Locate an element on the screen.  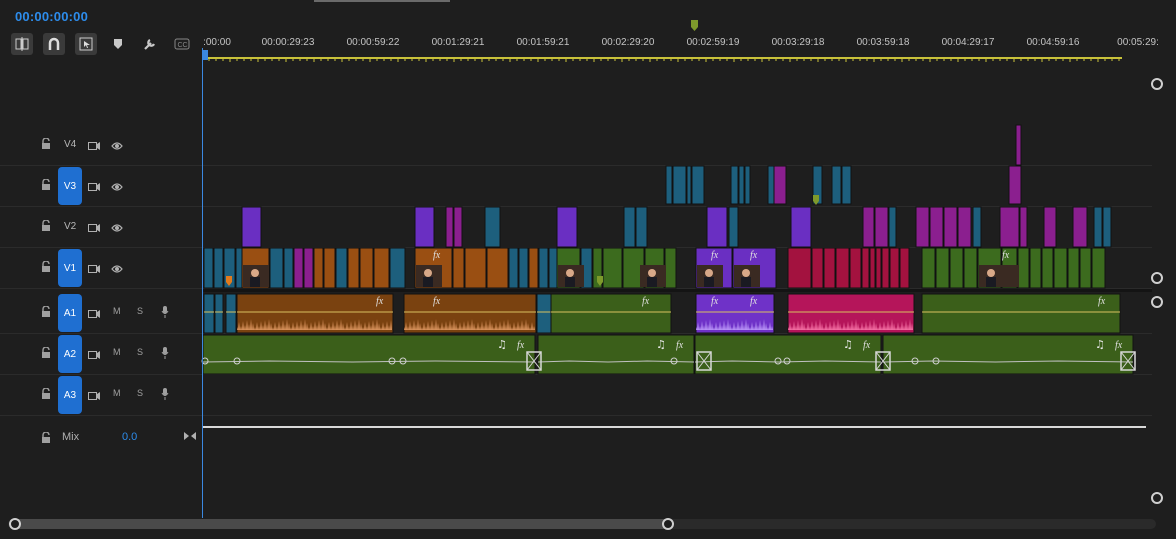
mix-volume-value: 0.0 is located at coordinates (129, 437).